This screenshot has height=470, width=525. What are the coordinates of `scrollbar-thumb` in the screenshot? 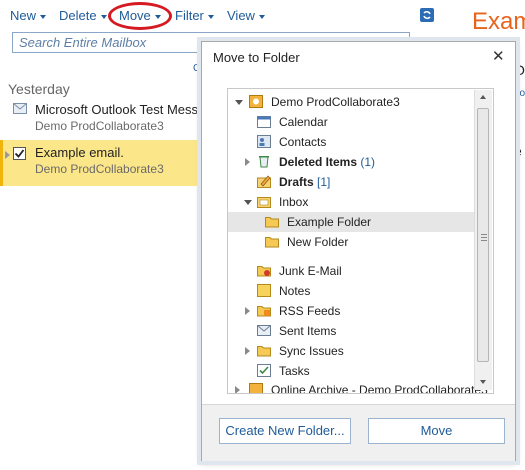 It's located at (483, 235).